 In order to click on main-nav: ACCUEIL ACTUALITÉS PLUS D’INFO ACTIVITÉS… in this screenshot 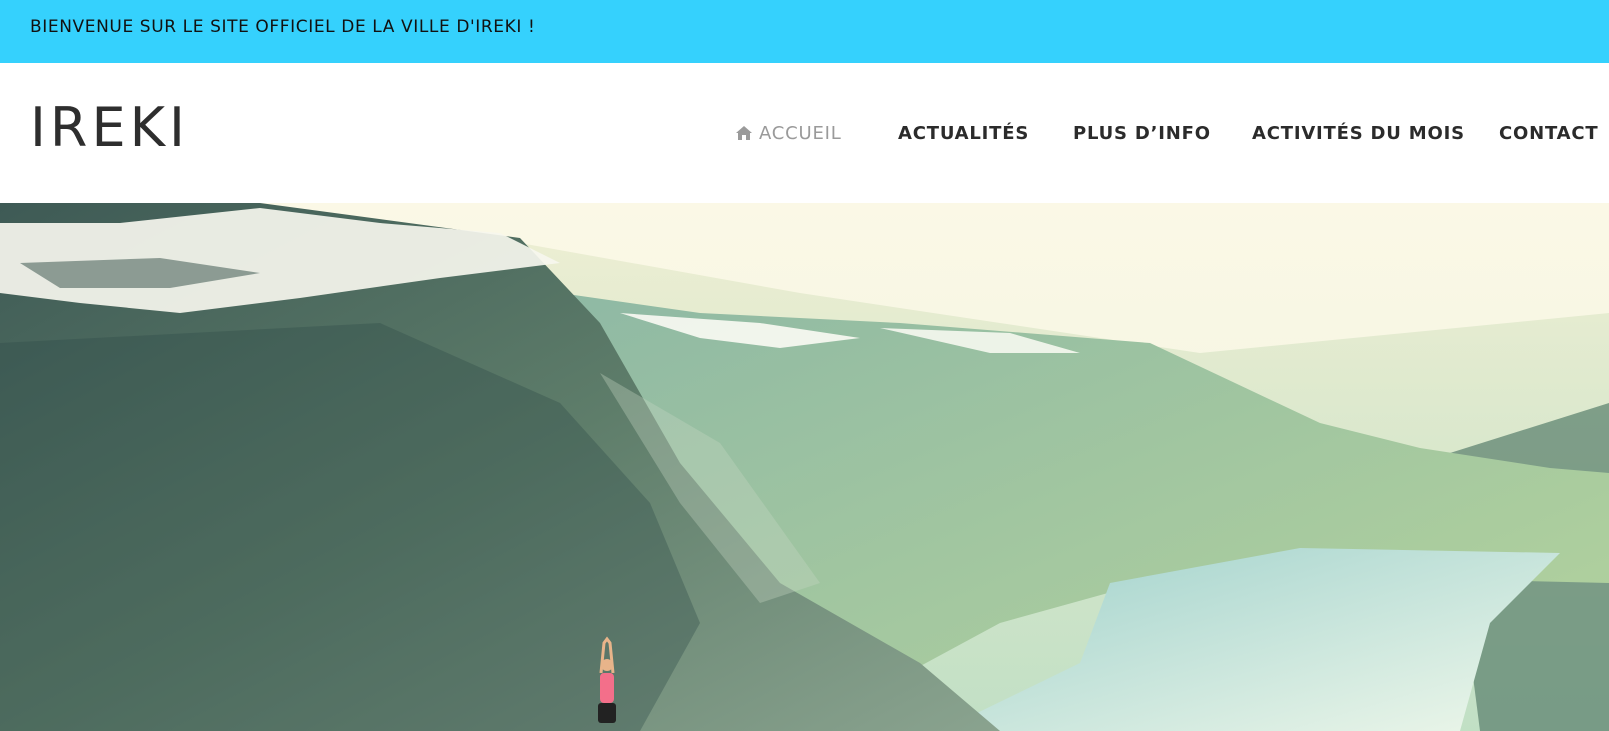, I will do `click(804, 133)`.